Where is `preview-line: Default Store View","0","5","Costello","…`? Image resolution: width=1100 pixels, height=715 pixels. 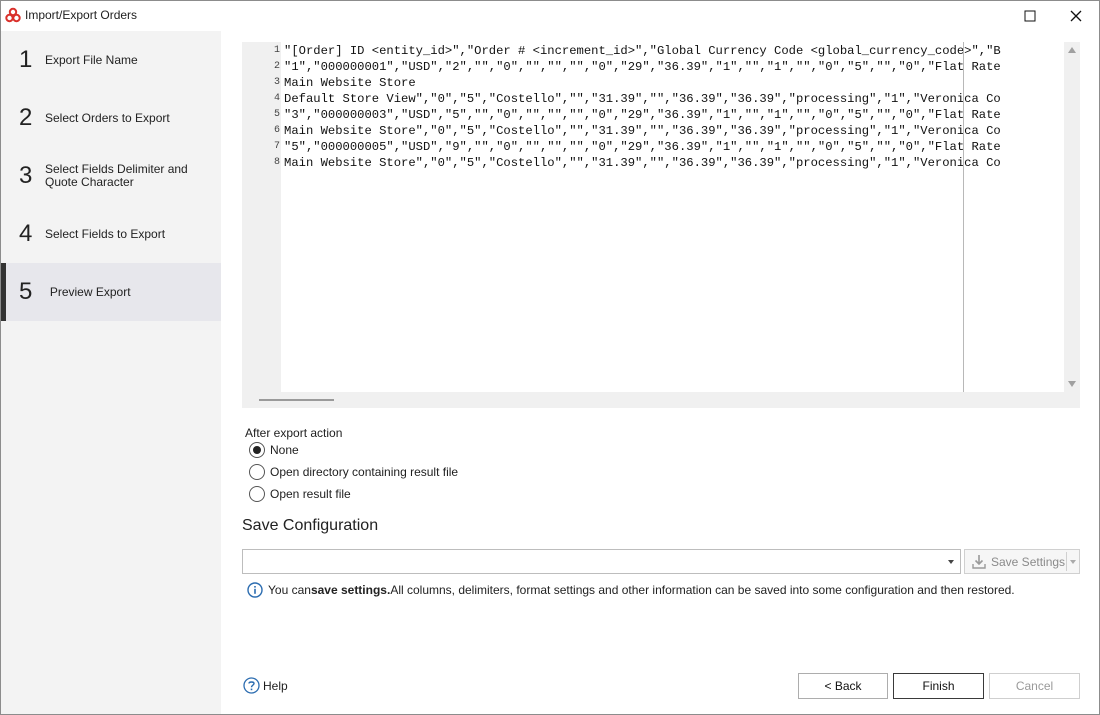 preview-line: Default Store View","0","5","Costello","… is located at coordinates (642, 99).